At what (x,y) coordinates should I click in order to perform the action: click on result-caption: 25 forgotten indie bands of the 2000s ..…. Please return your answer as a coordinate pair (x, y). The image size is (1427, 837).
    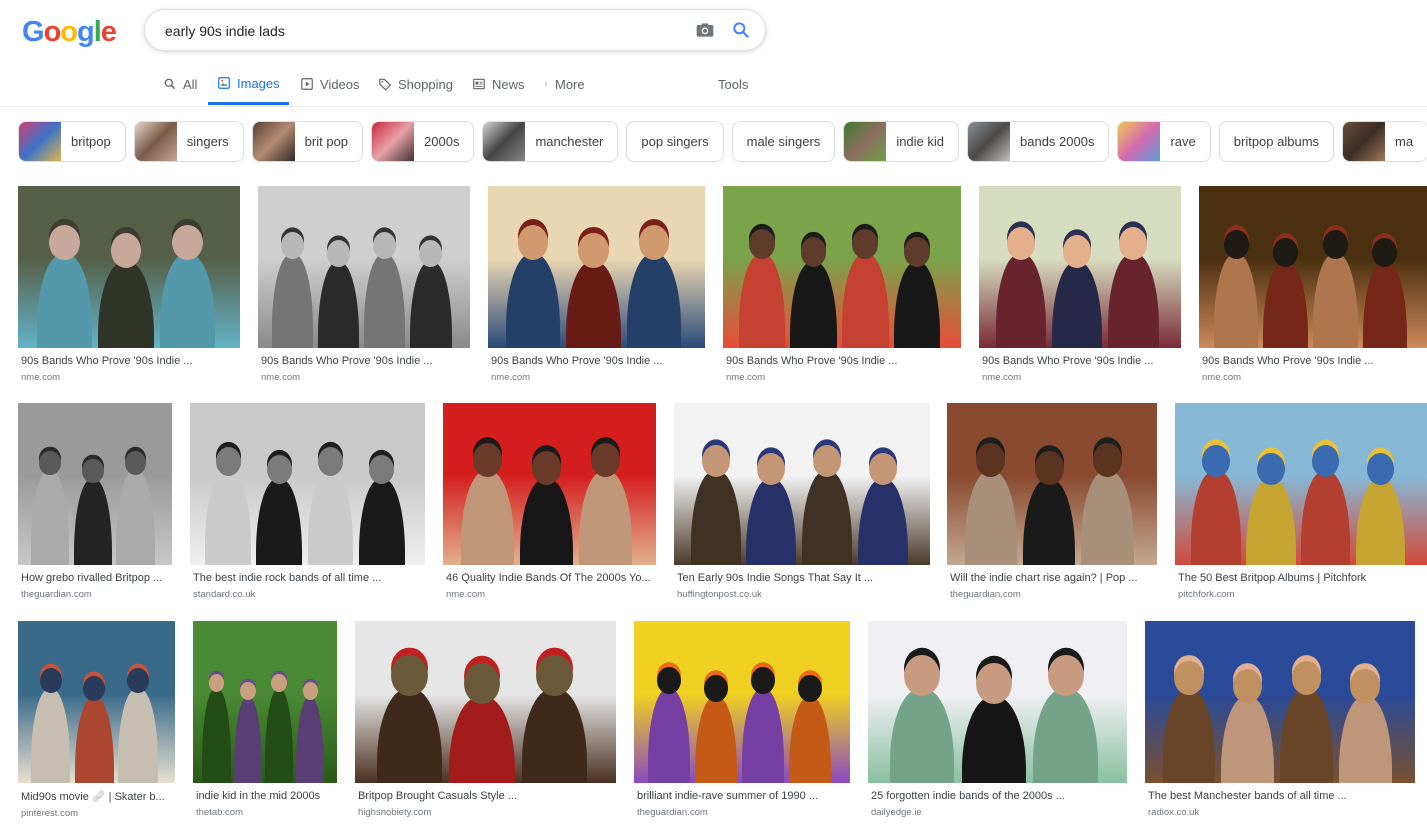
    Looking at the image, I should click on (997, 796).